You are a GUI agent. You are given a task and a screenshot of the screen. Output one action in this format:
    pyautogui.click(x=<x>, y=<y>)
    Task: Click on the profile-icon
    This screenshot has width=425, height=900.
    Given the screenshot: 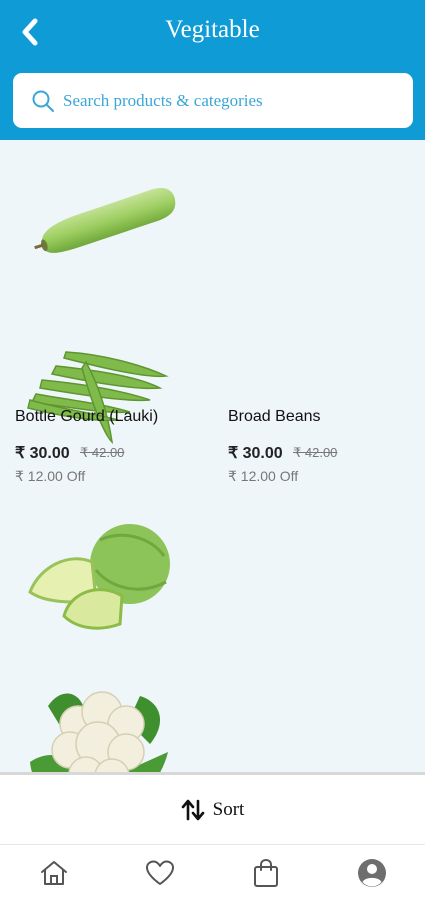 What is the action you would take?
    pyautogui.click(x=372, y=873)
    